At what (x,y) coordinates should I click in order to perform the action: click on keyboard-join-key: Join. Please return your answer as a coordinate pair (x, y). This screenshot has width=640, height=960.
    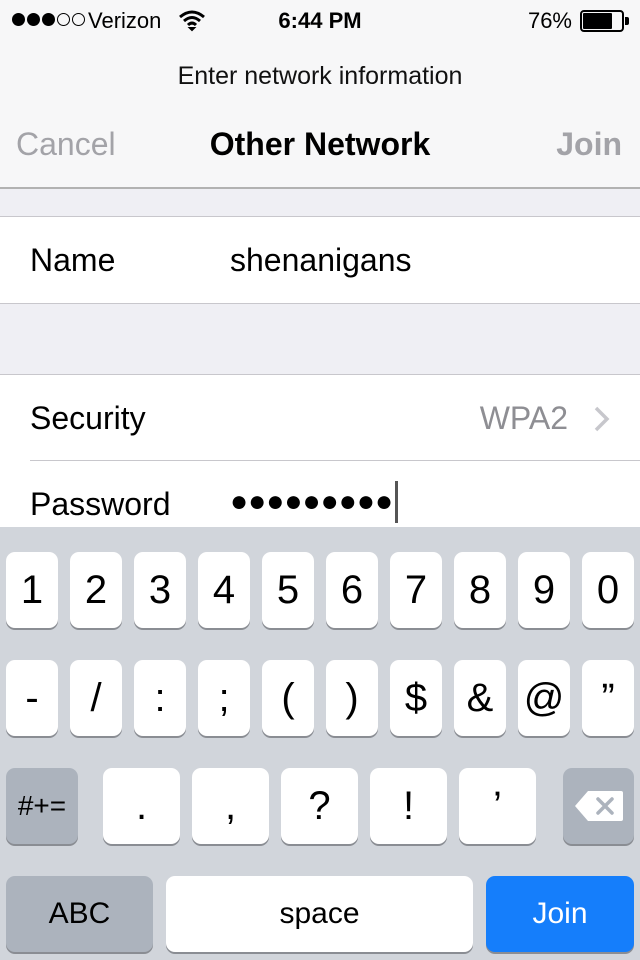
    Looking at the image, I should click on (560, 914).